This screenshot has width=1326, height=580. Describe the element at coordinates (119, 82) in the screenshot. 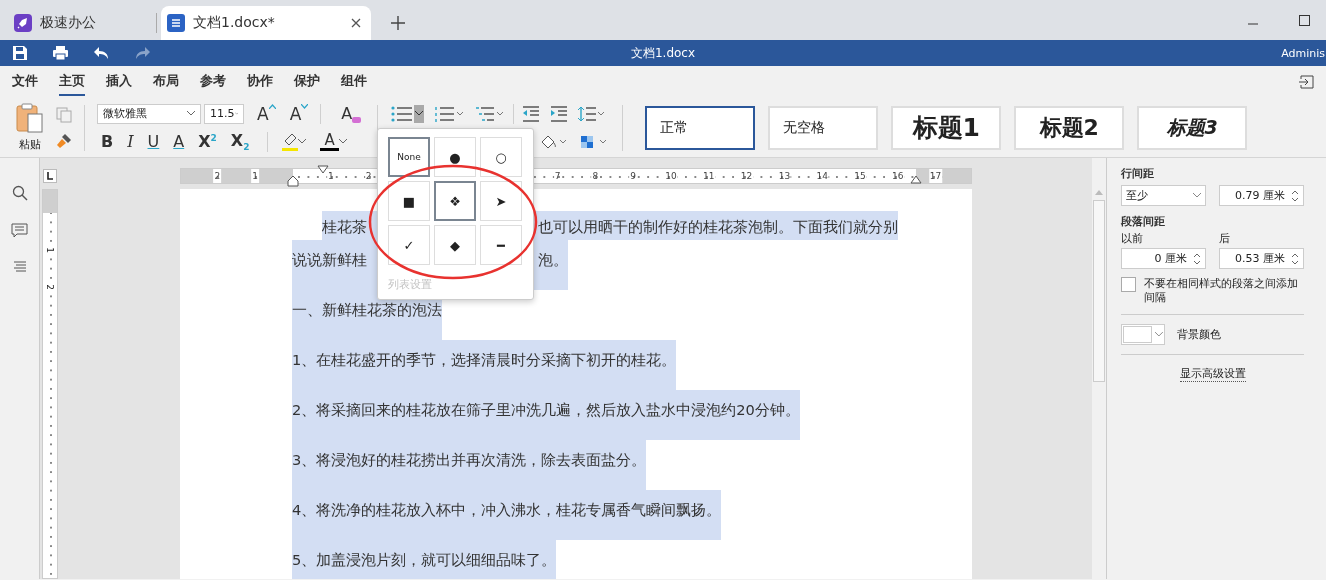

I see `menu-tab: 插入` at that location.